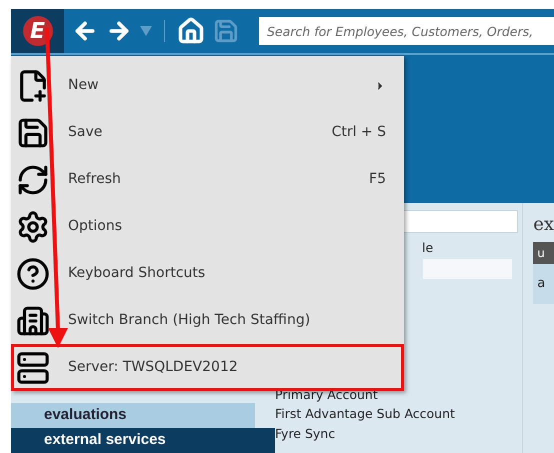  What do you see at coordinates (428, 248) in the screenshot?
I see `column-label: le` at bounding box center [428, 248].